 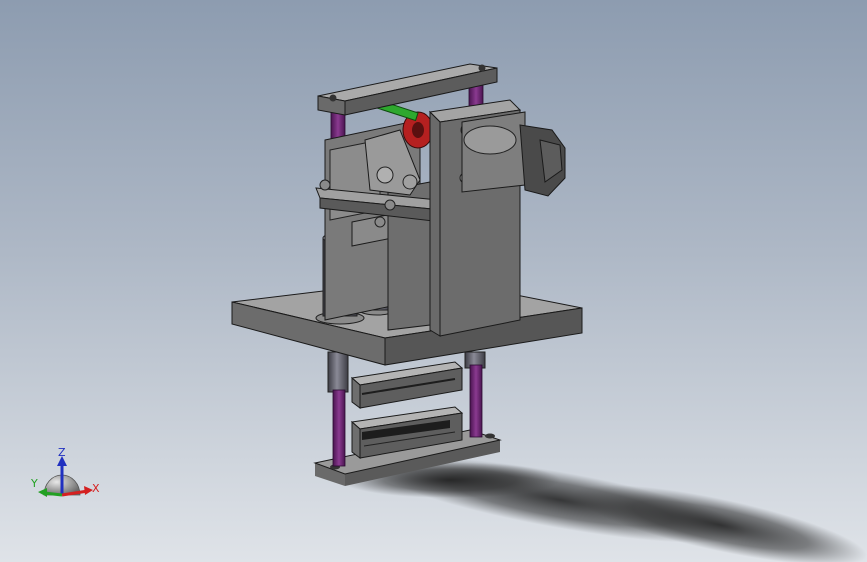 What do you see at coordinates (96, 488) in the screenshot?
I see `x-axis-label: X` at bounding box center [96, 488].